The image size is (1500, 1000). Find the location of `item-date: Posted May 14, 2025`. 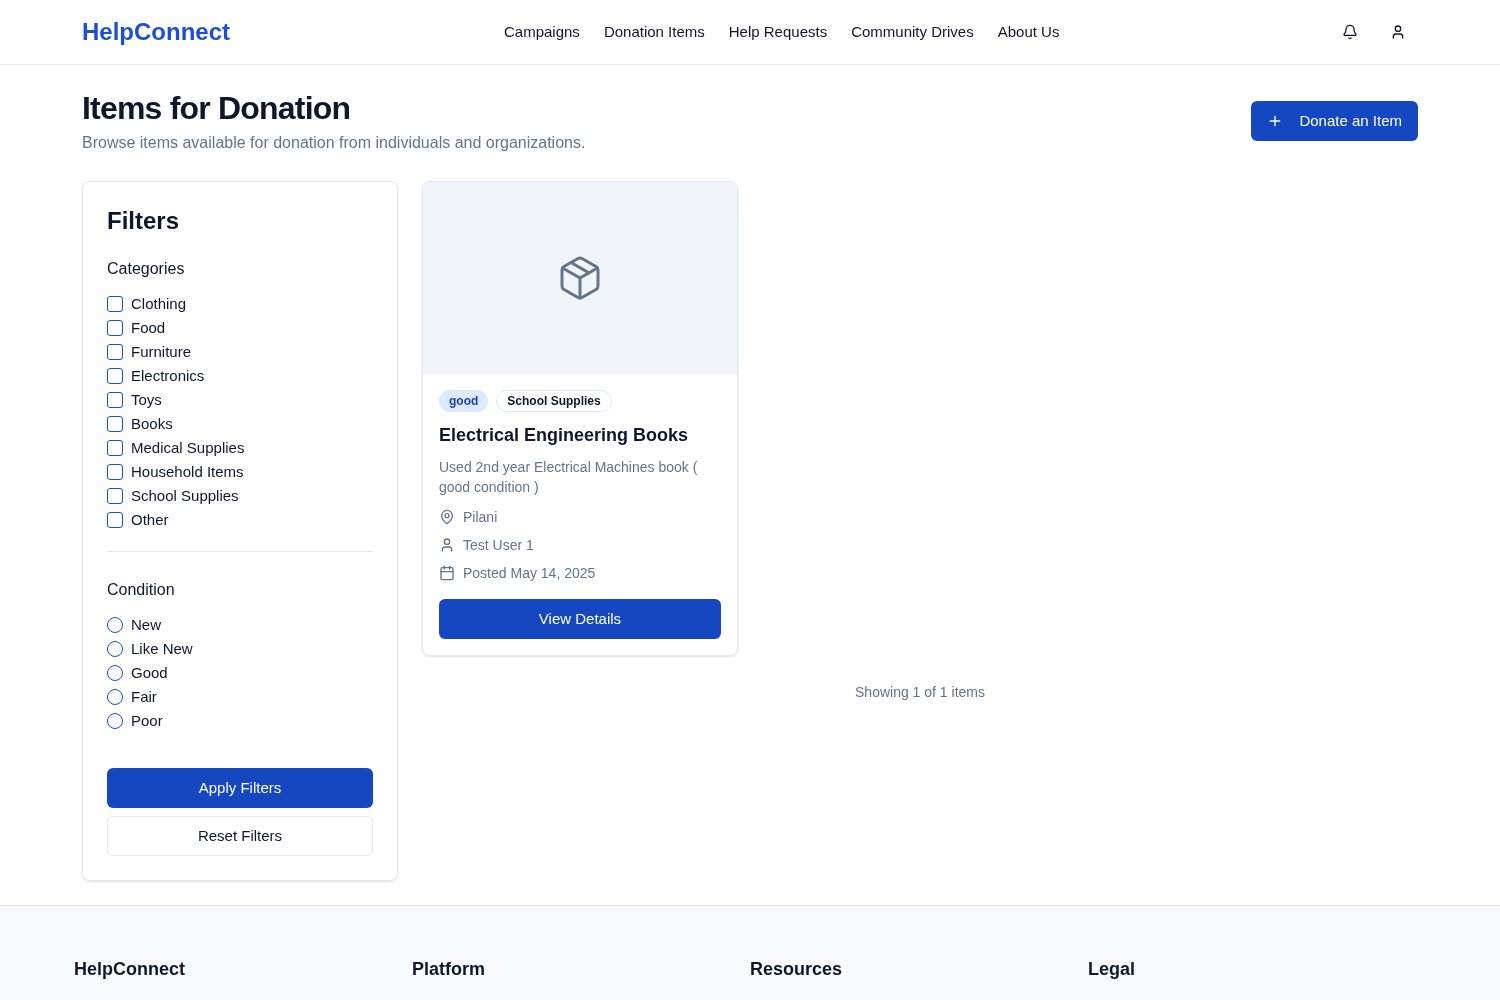

item-date: Posted May 14, 2025 is located at coordinates (529, 573).